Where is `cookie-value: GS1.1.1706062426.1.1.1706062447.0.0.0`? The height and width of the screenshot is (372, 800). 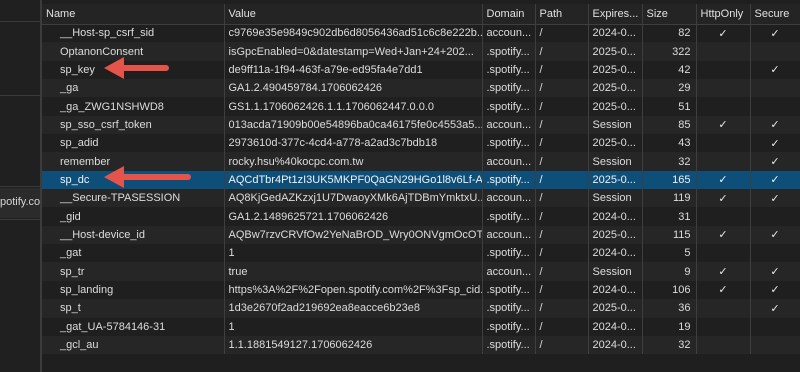 cookie-value: GS1.1.1706062426.1.1.1706062447.0.0.0 is located at coordinates (353, 106).